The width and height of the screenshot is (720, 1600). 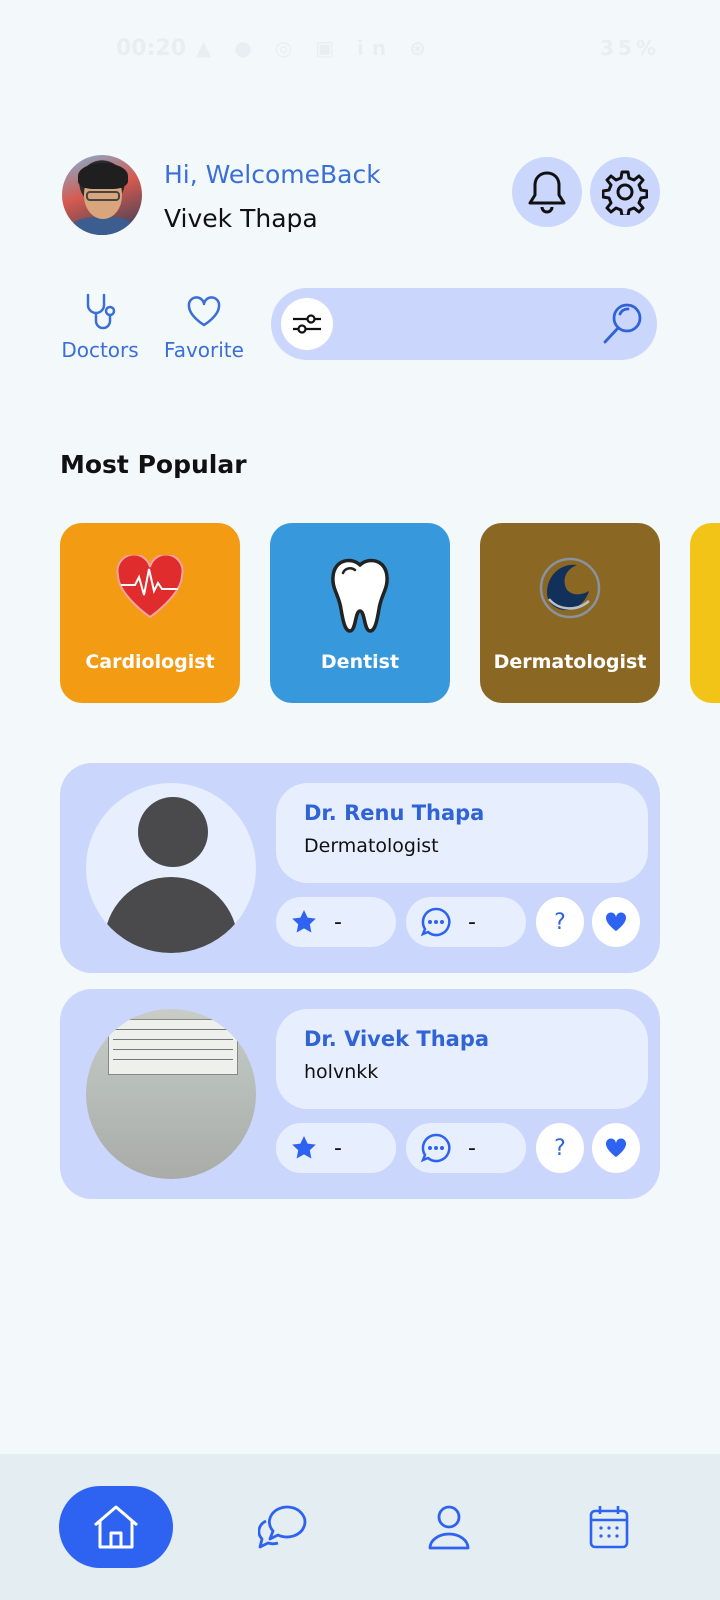 I want to click on category-label: Dentist, so click(x=360, y=662).